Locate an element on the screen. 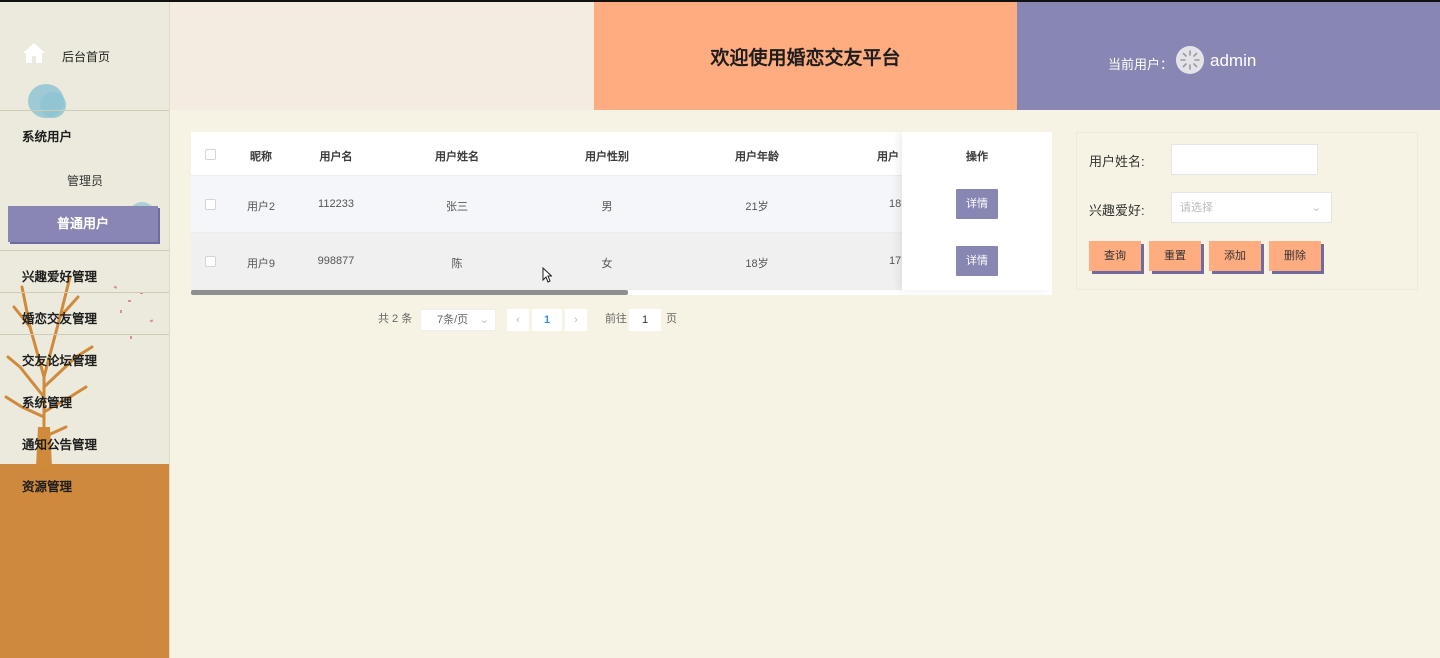 The height and width of the screenshot is (658, 1440). add-button: 添加 is located at coordinates (1235, 256).